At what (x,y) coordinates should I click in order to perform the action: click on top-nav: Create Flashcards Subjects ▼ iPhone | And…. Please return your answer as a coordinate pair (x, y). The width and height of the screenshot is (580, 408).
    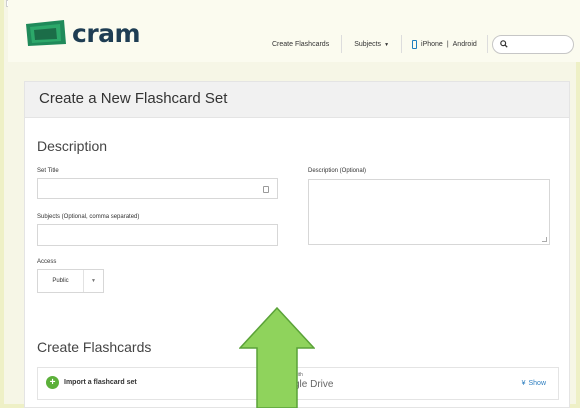
    Looking at the image, I should click on (374, 44).